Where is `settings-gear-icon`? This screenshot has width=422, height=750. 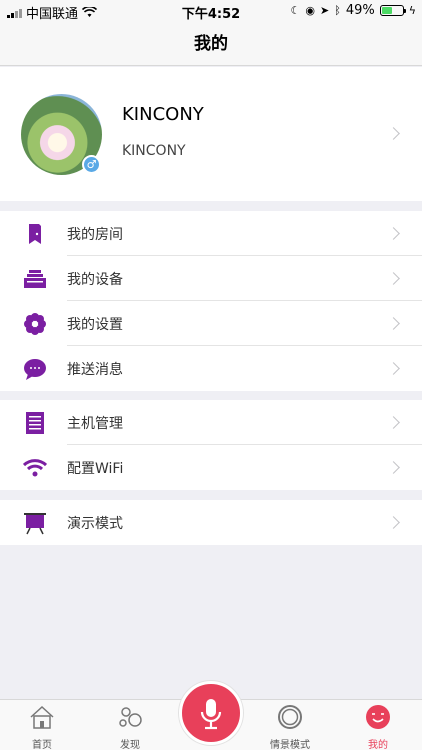 settings-gear-icon is located at coordinates (35, 324).